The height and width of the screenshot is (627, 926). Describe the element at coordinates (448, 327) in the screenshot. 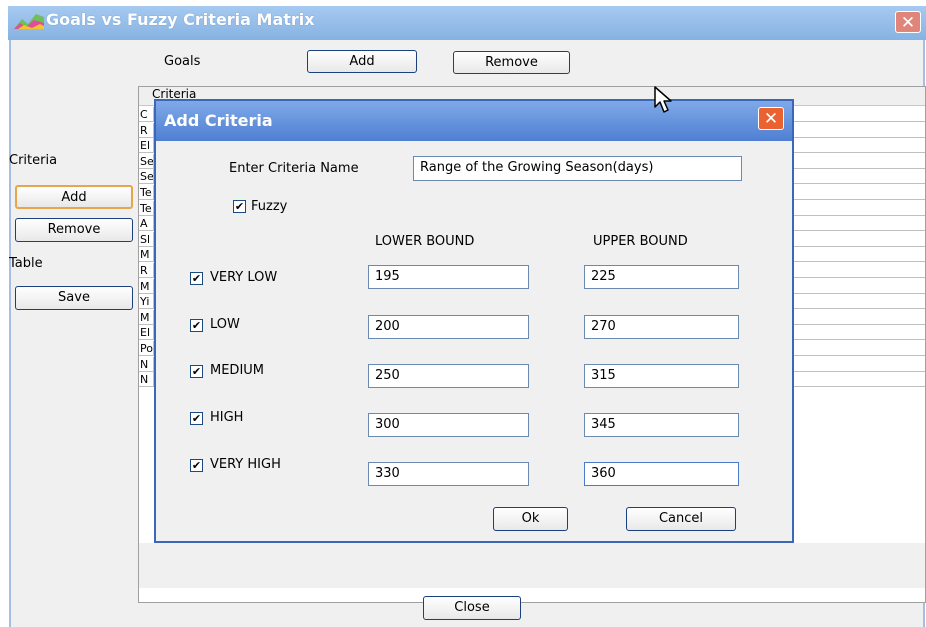

I see `low-lower-input: 200` at that location.